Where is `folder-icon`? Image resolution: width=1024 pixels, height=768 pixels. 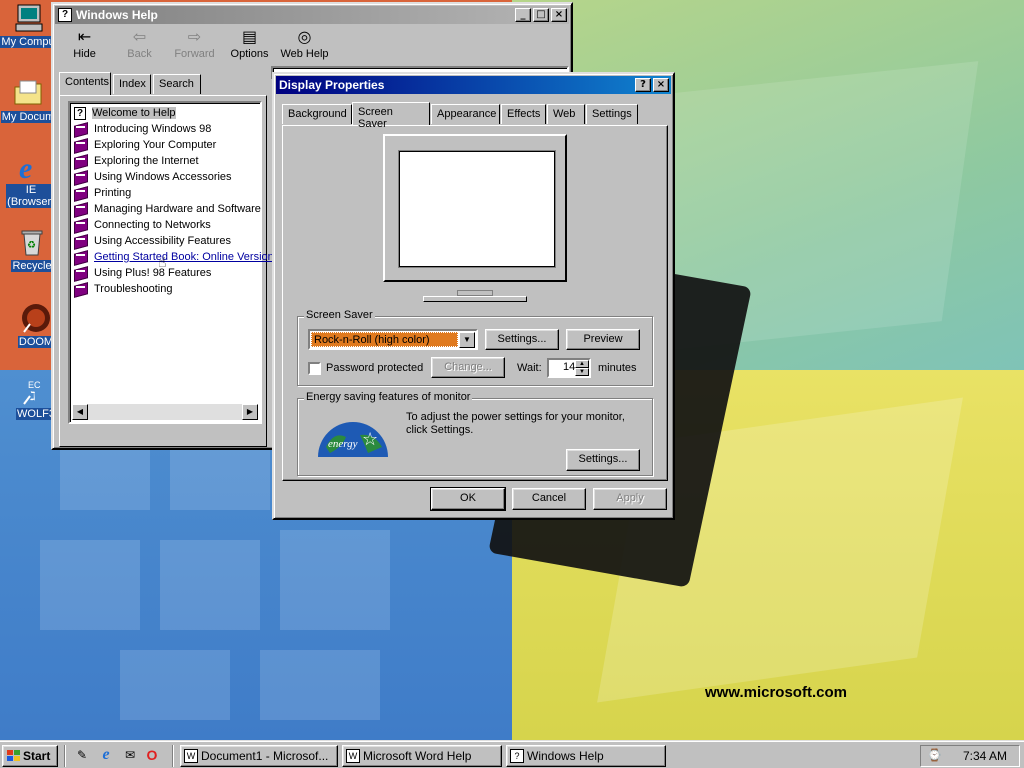
folder-icon is located at coordinates (28, 93).